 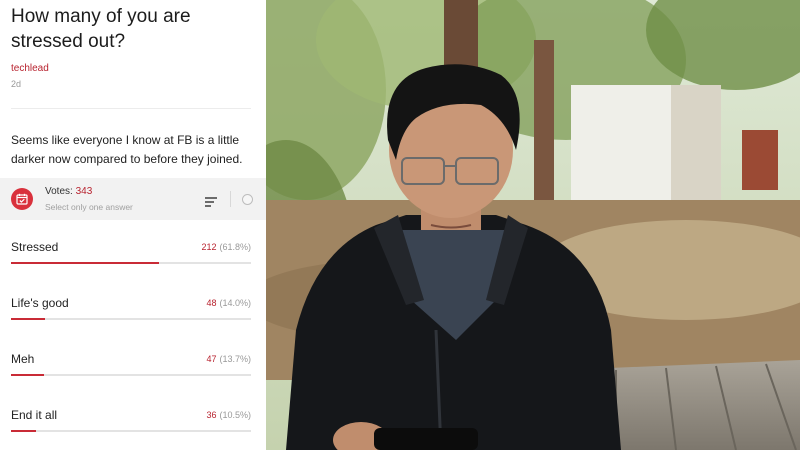 I want to click on radio-circle-icon, so click(x=247, y=199).